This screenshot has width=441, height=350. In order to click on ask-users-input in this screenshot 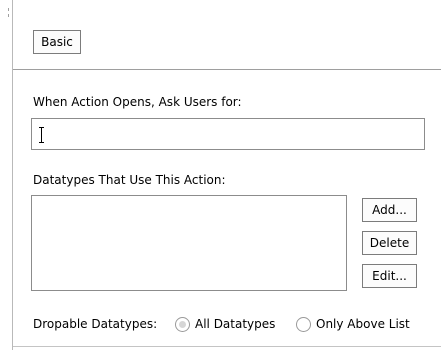, I will do `click(228, 134)`.